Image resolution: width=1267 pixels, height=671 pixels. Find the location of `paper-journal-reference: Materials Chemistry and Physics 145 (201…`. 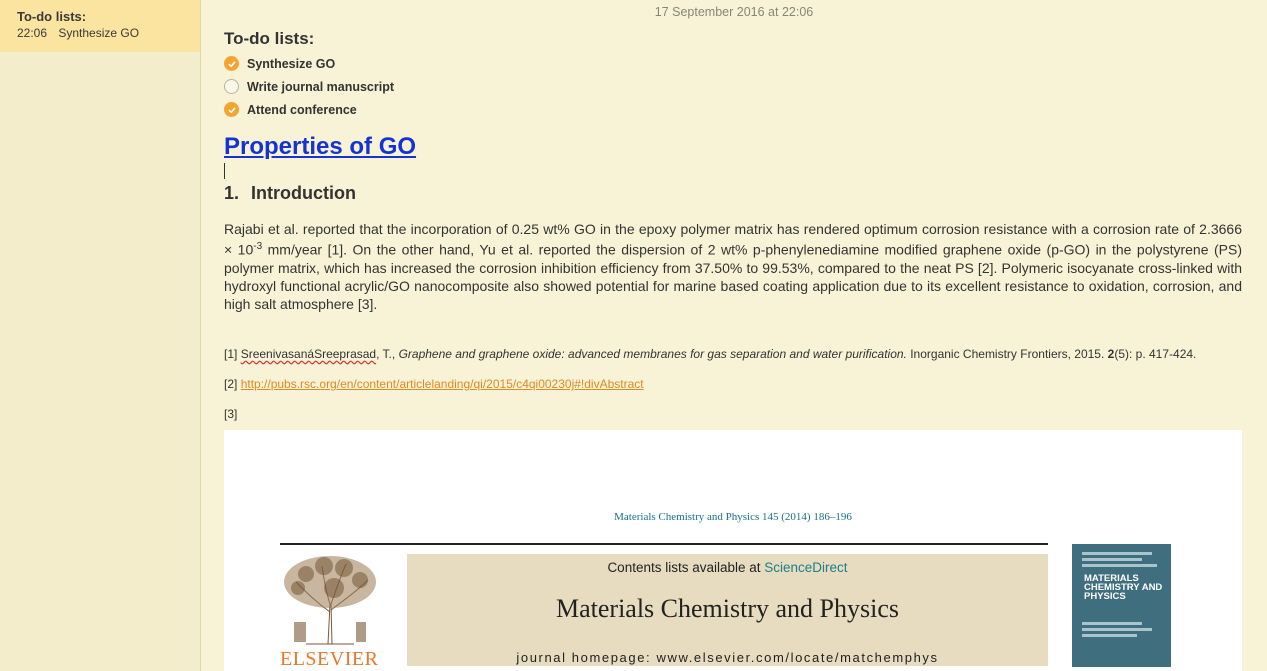

paper-journal-reference: Materials Chemistry and Physics 145 (201… is located at coordinates (733, 517).